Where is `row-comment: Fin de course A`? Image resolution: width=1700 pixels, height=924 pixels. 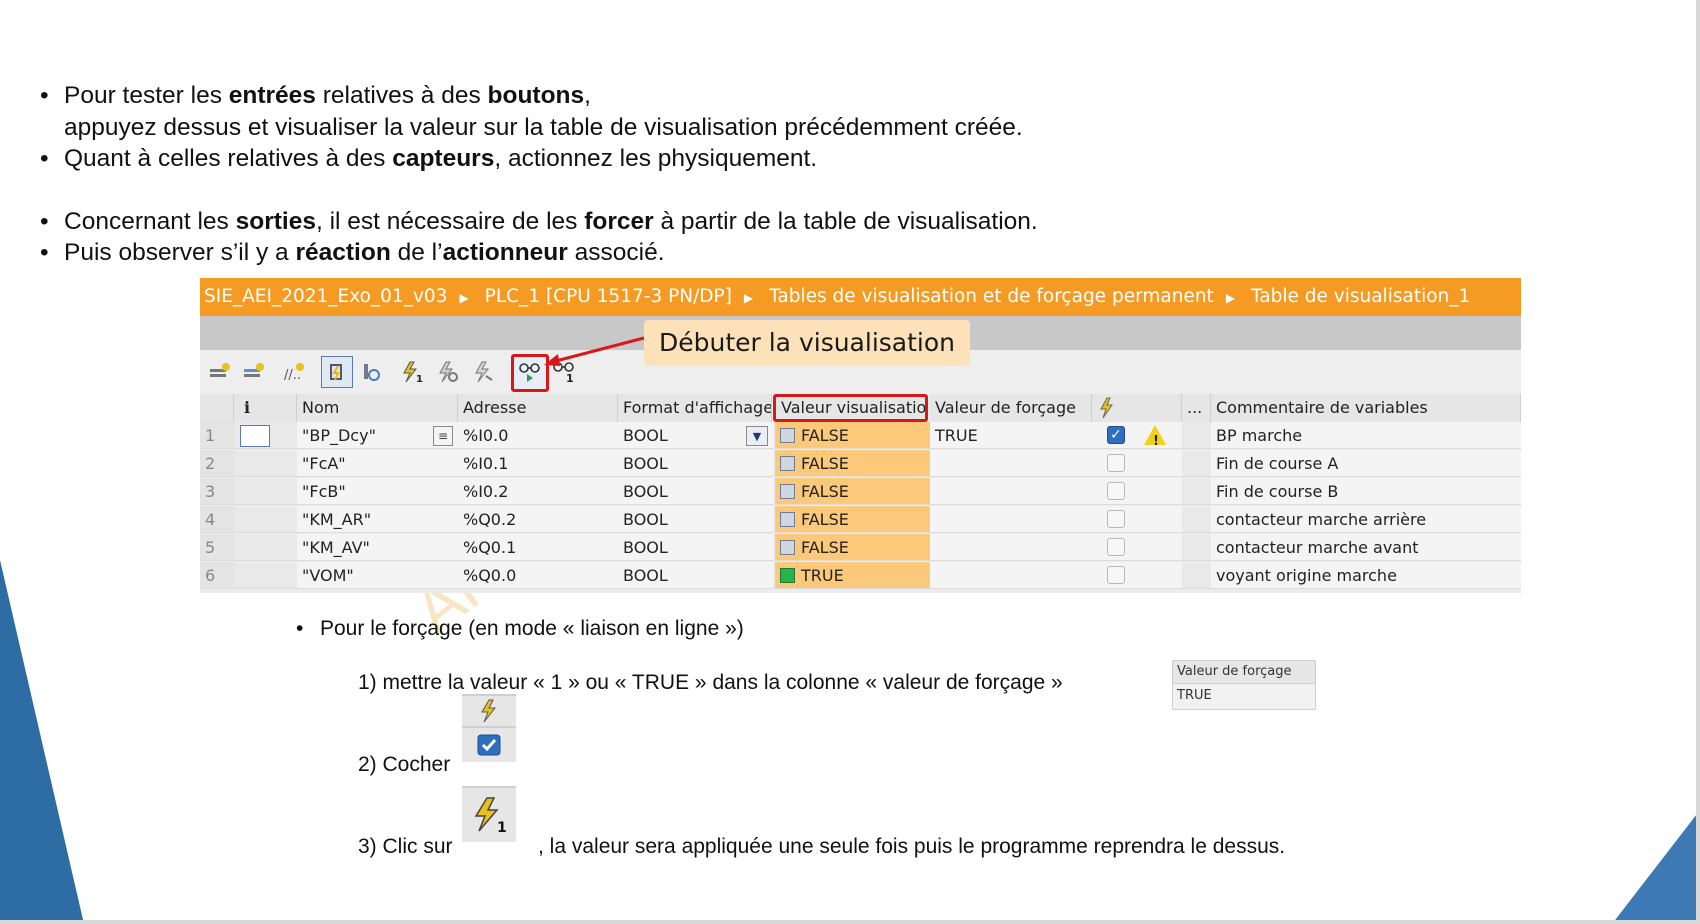 row-comment: Fin de course A is located at coordinates (1366, 463).